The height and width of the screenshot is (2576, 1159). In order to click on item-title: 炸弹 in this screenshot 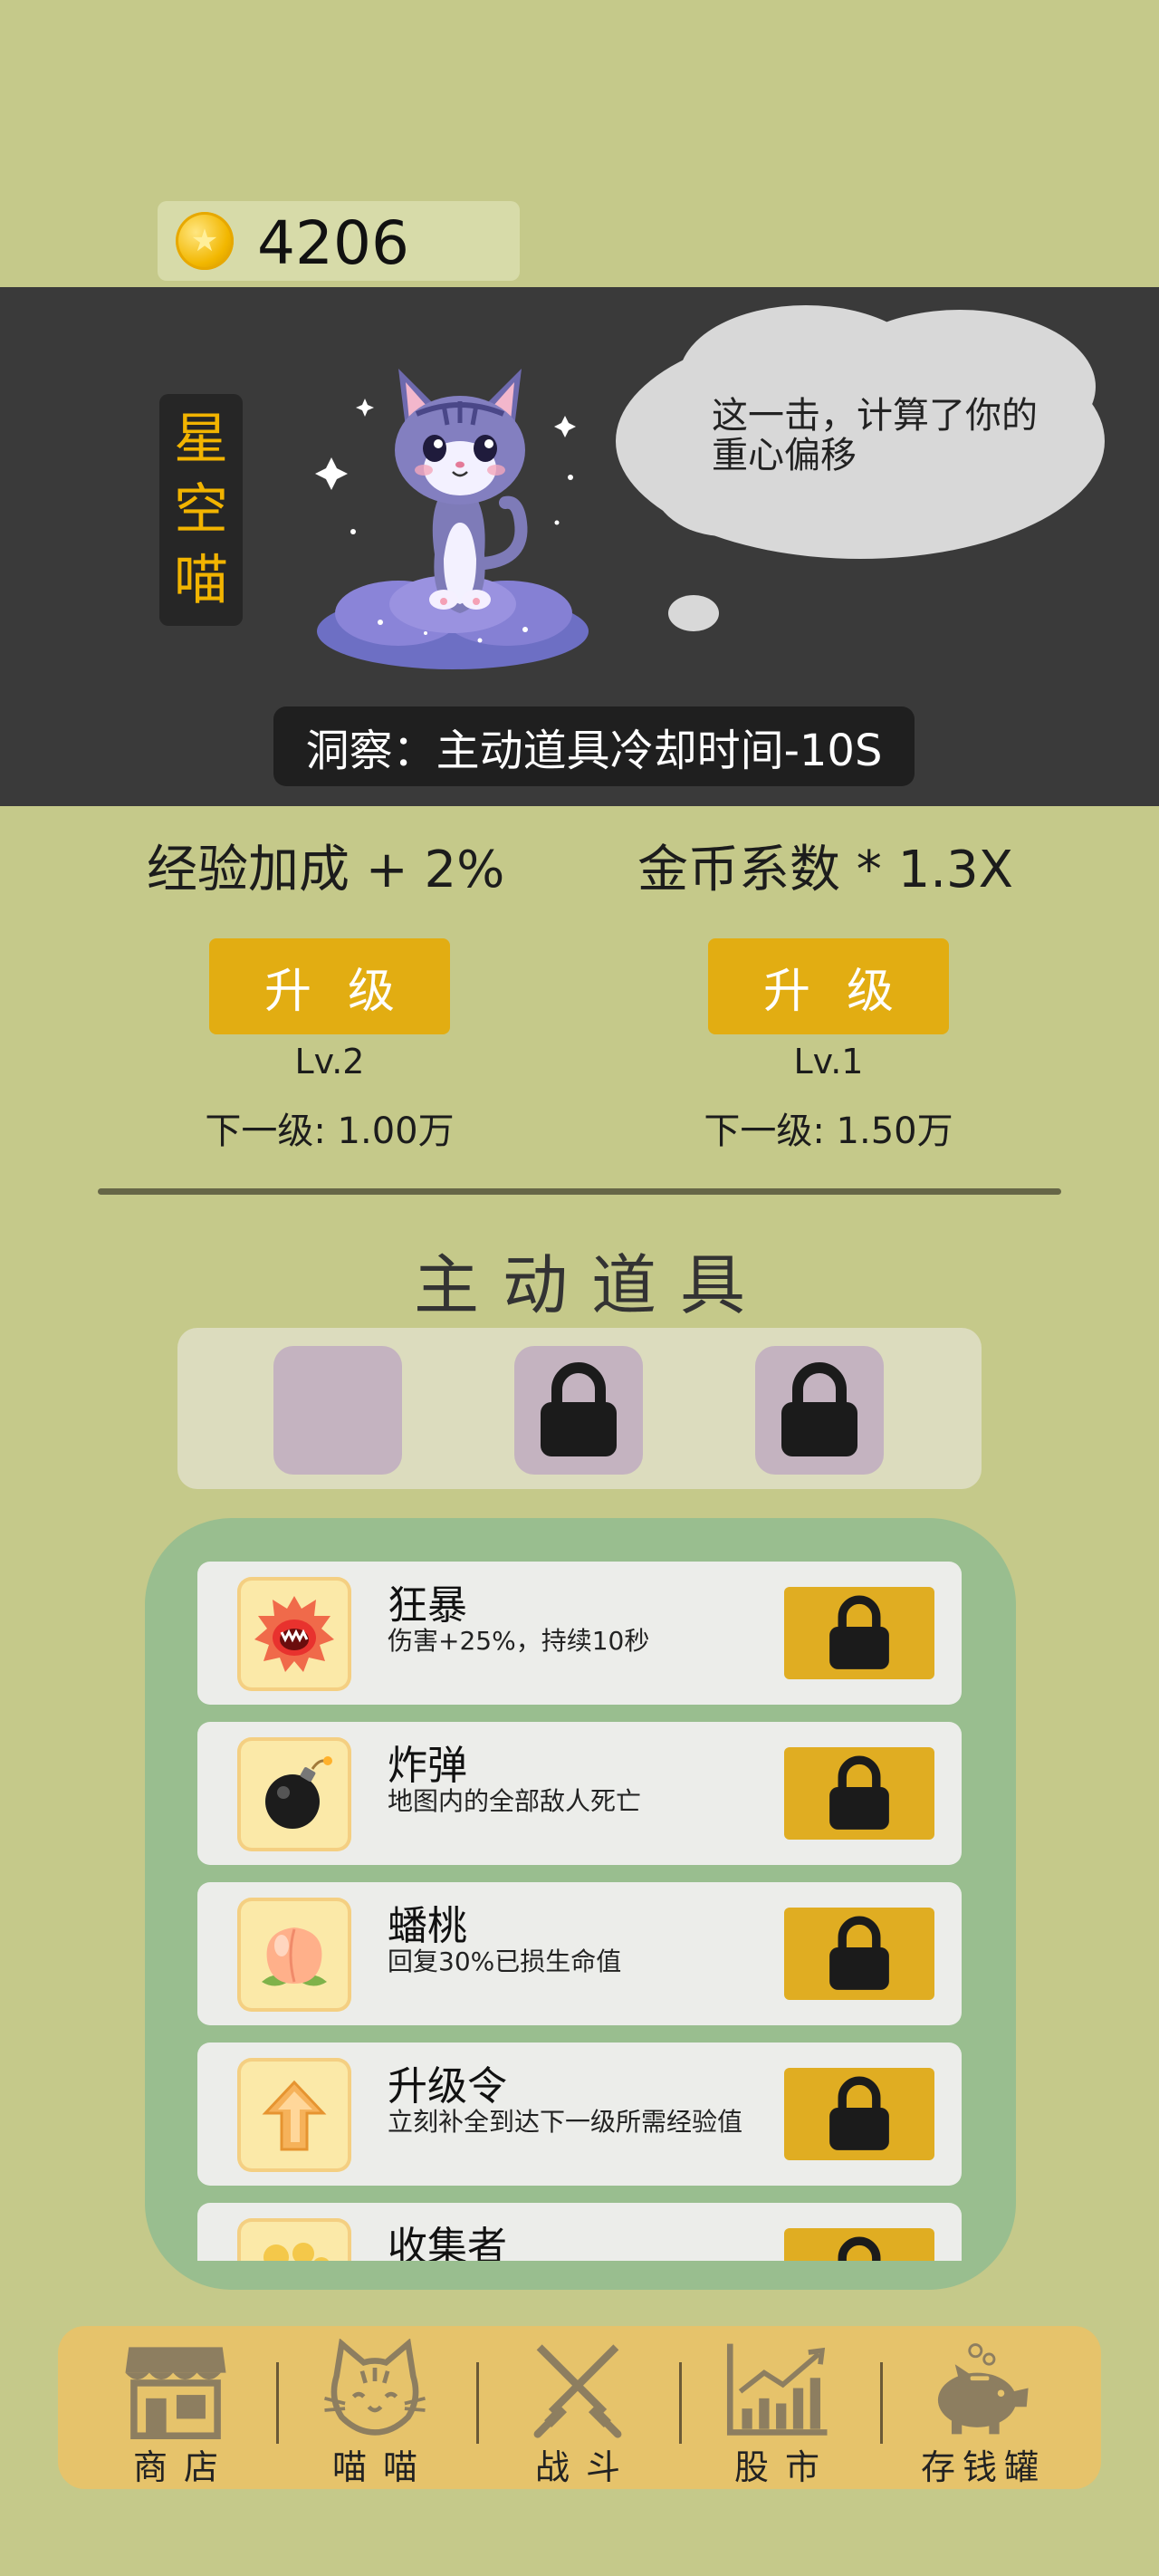, I will do `click(427, 1766)`.